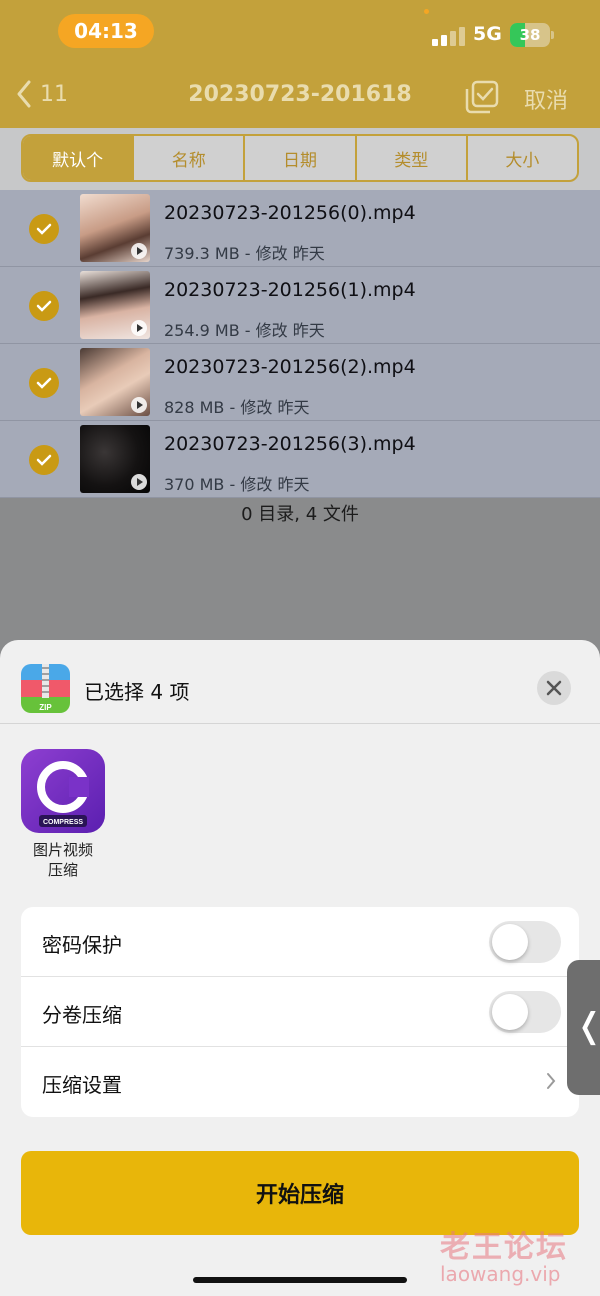 This screenshot has height=1296, width=600. Describe the element at coordinates (551, 1081) in the screenshot. I see `chevron-right-icon` at that location.